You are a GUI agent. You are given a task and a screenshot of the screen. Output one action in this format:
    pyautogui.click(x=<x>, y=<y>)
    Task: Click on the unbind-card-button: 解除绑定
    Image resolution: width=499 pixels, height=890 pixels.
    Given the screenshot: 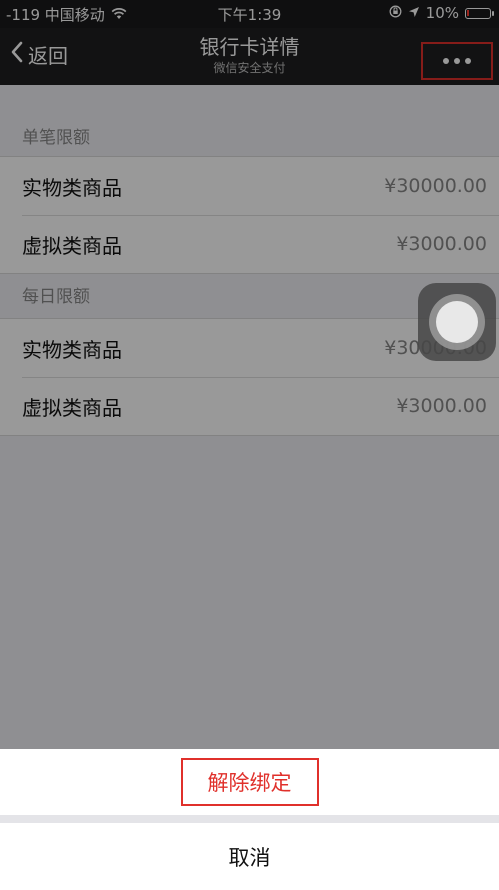 What is the action you would take?
    pyautogui.click(x=249, y=782)
    